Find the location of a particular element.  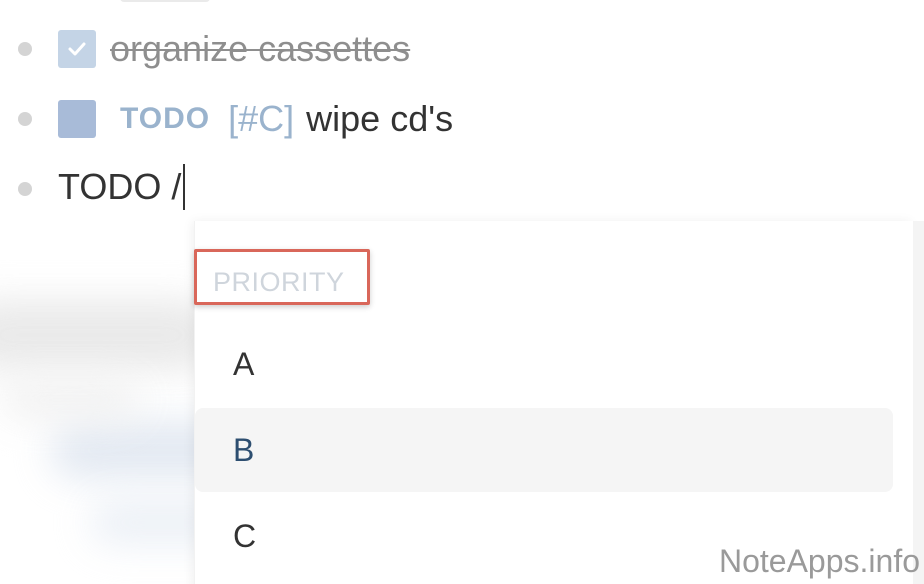

editor-input-text: TODO / is located at coordinates (119, 187).